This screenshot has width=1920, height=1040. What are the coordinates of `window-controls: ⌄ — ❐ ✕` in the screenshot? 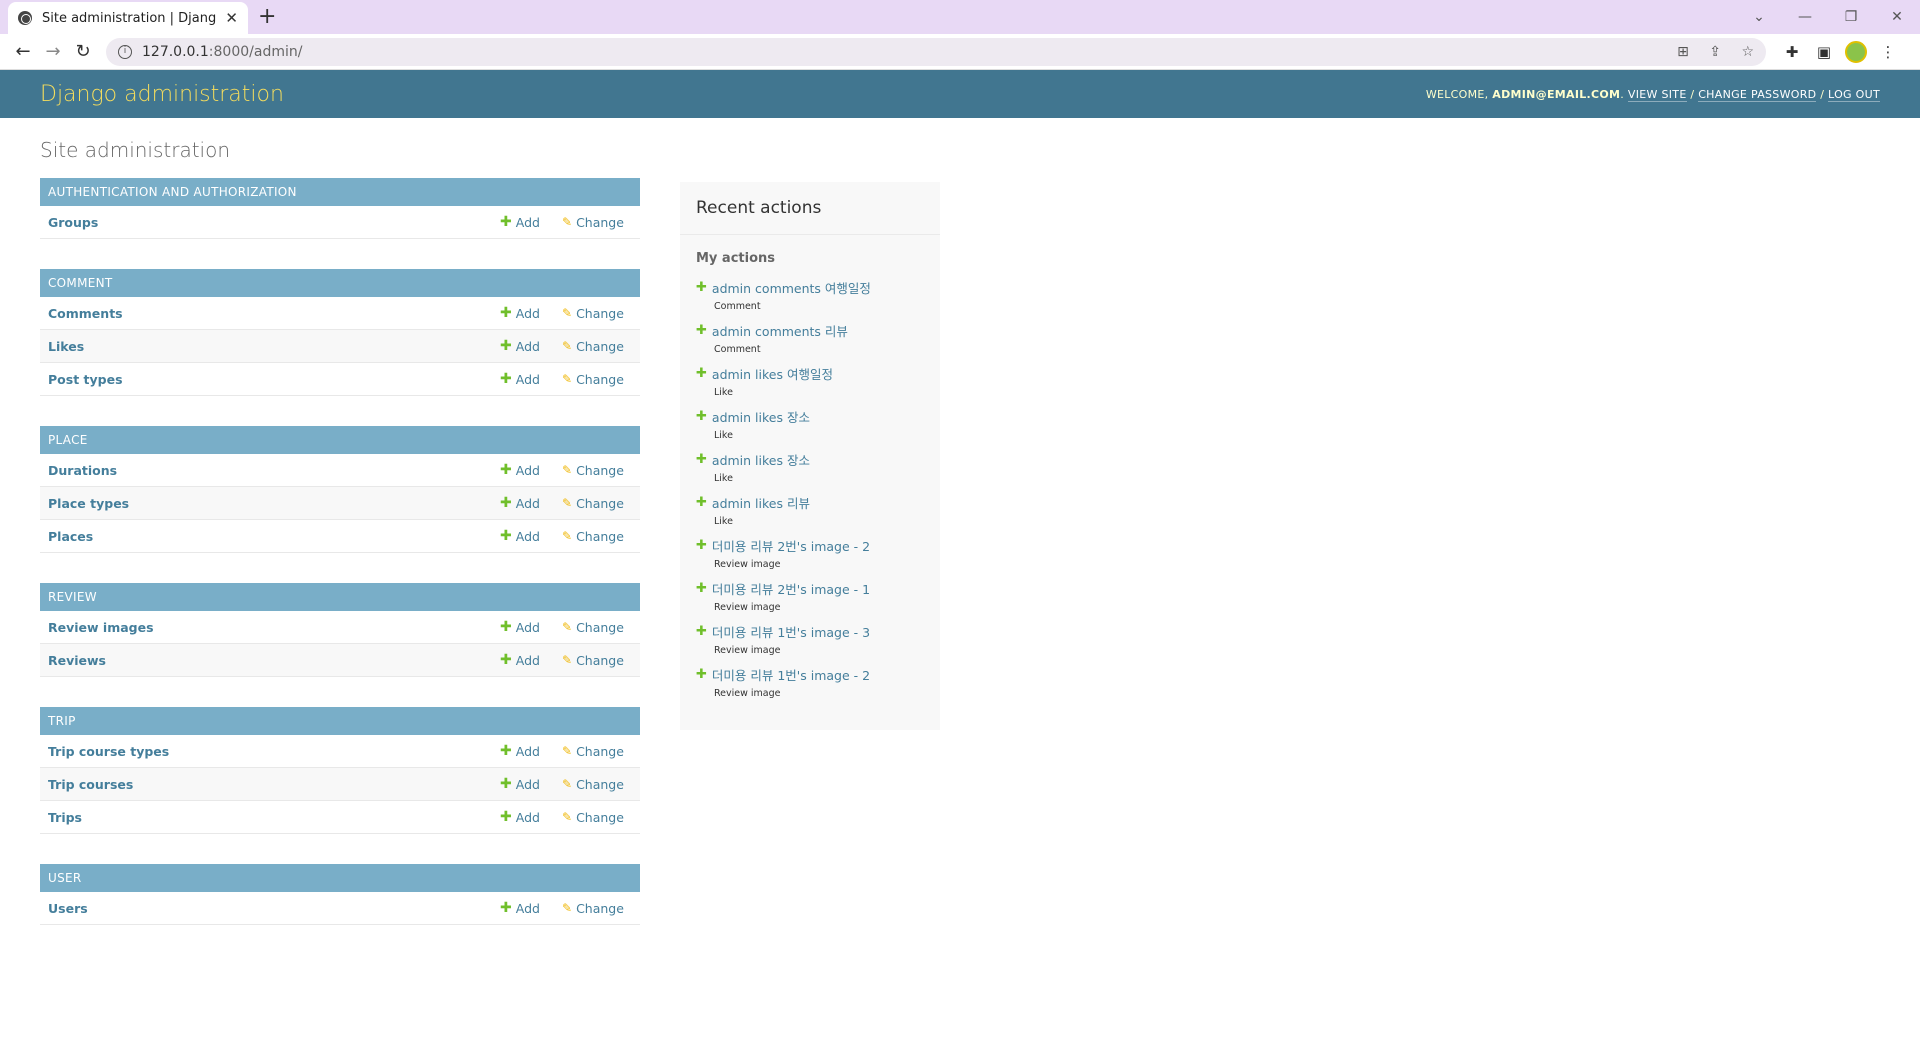 It's located at (1828, 17).